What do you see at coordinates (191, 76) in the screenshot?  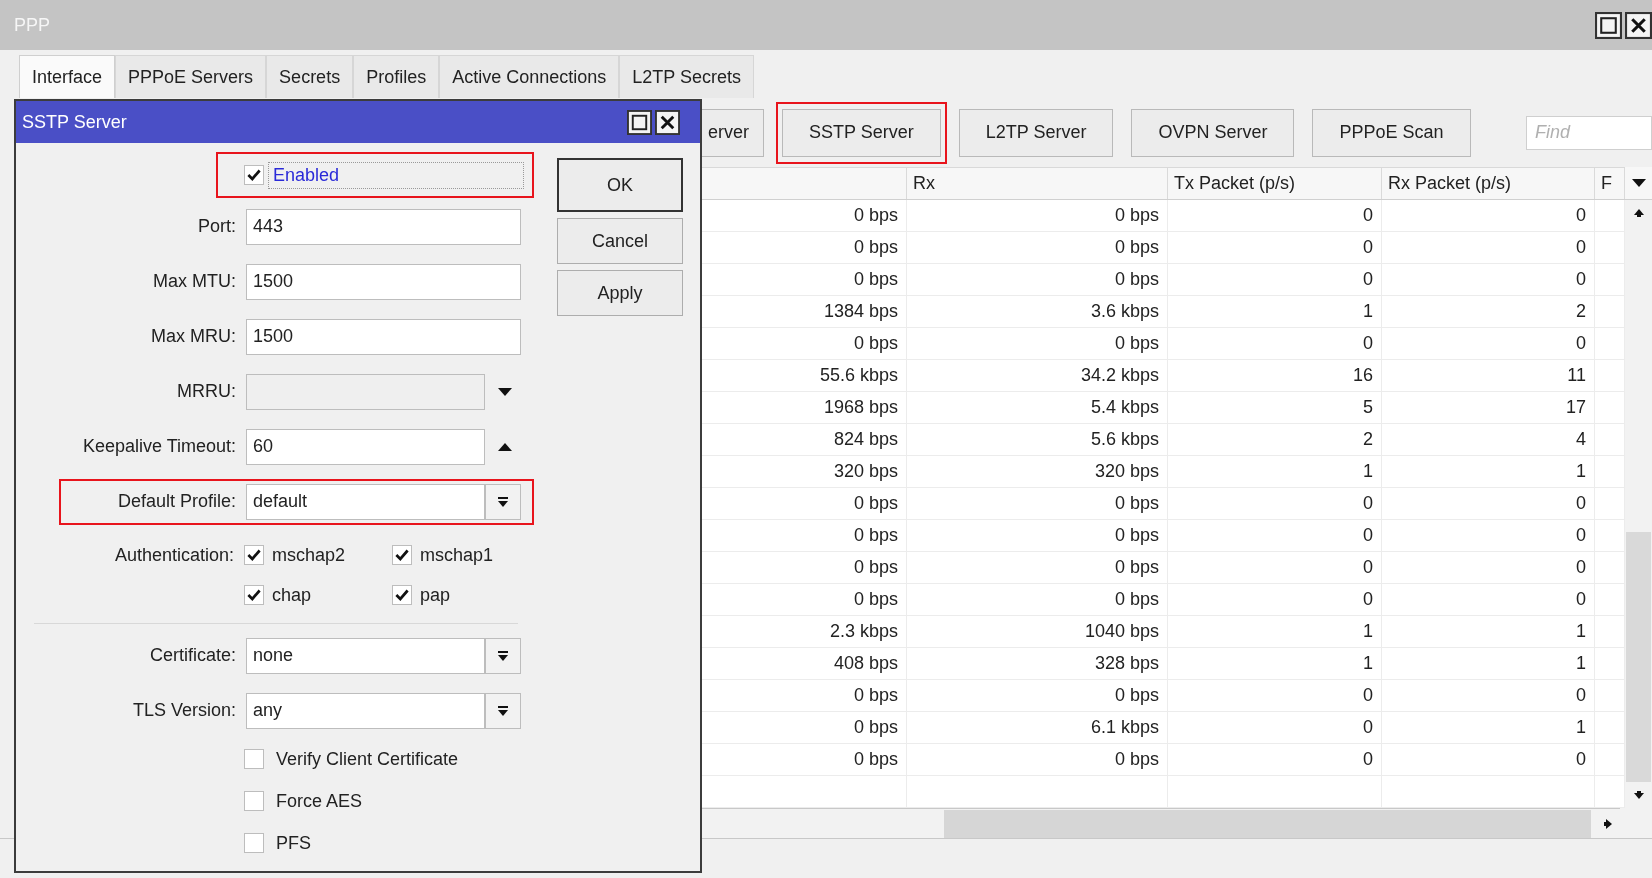 I see `tab: PPPoE Servers` at bounding box center [191, 76].